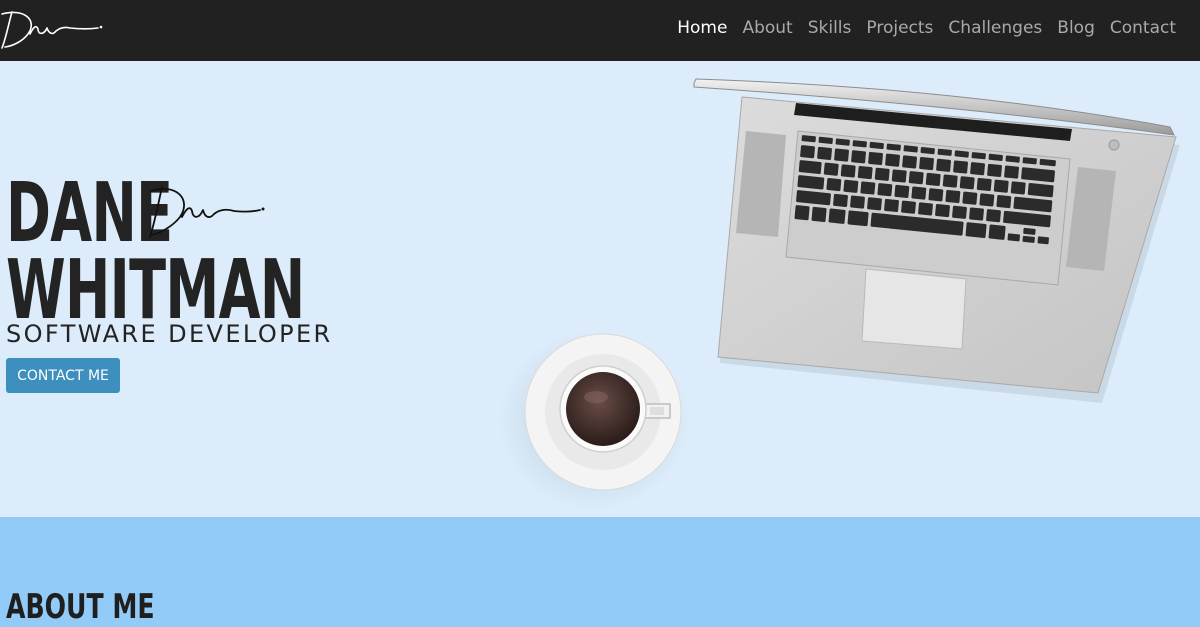 This screenshot has height=627, width=1200. I want to click on nav-link-about: About, so click(767, 28).